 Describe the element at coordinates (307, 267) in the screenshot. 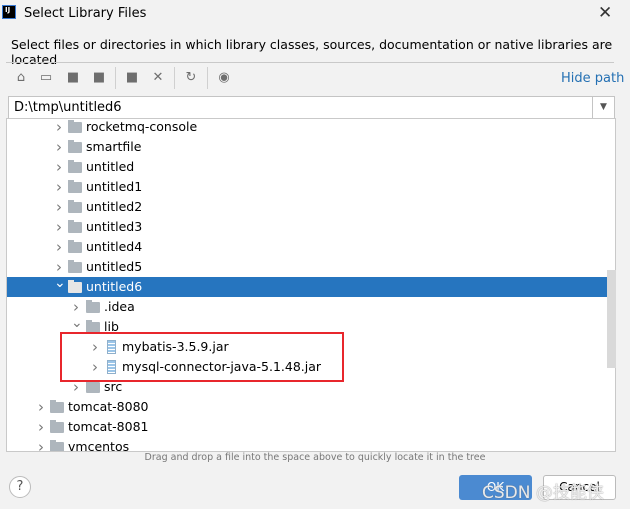

I see `tree-item: › untitled5` at that location.